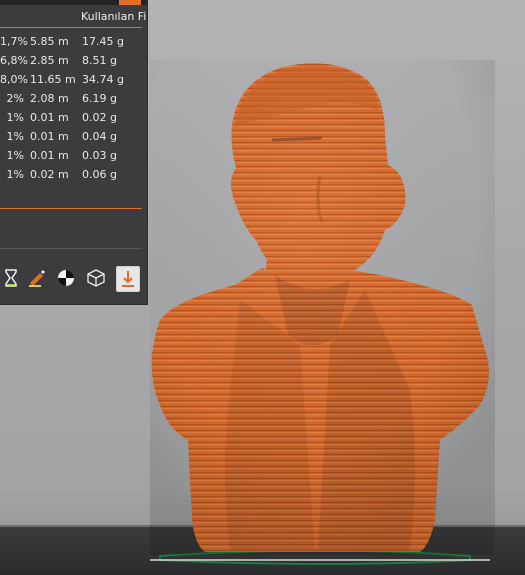 This screenshot has width=525, height=575. What do you see at coordinates (71, 27) in the screenshot?
I see `header-separator` at bounding box center [71, 27].